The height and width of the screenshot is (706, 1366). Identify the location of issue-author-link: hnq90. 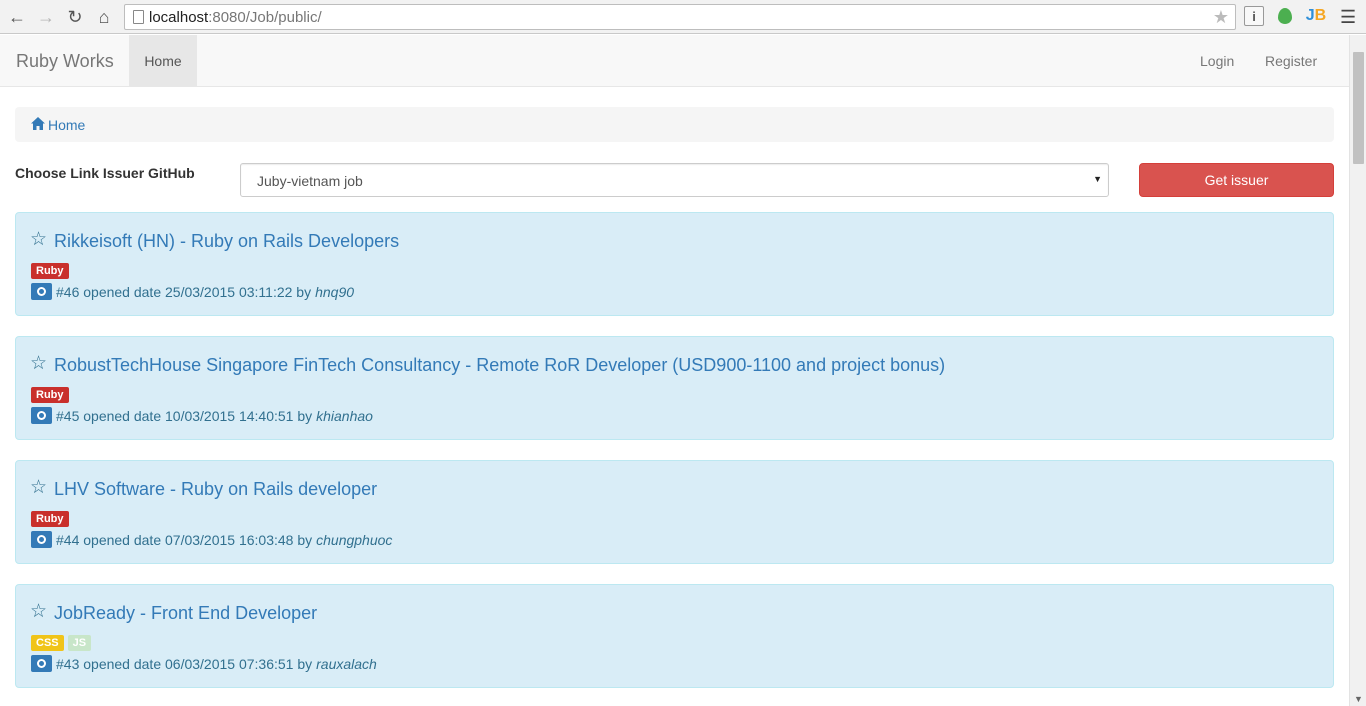
(334, 292).